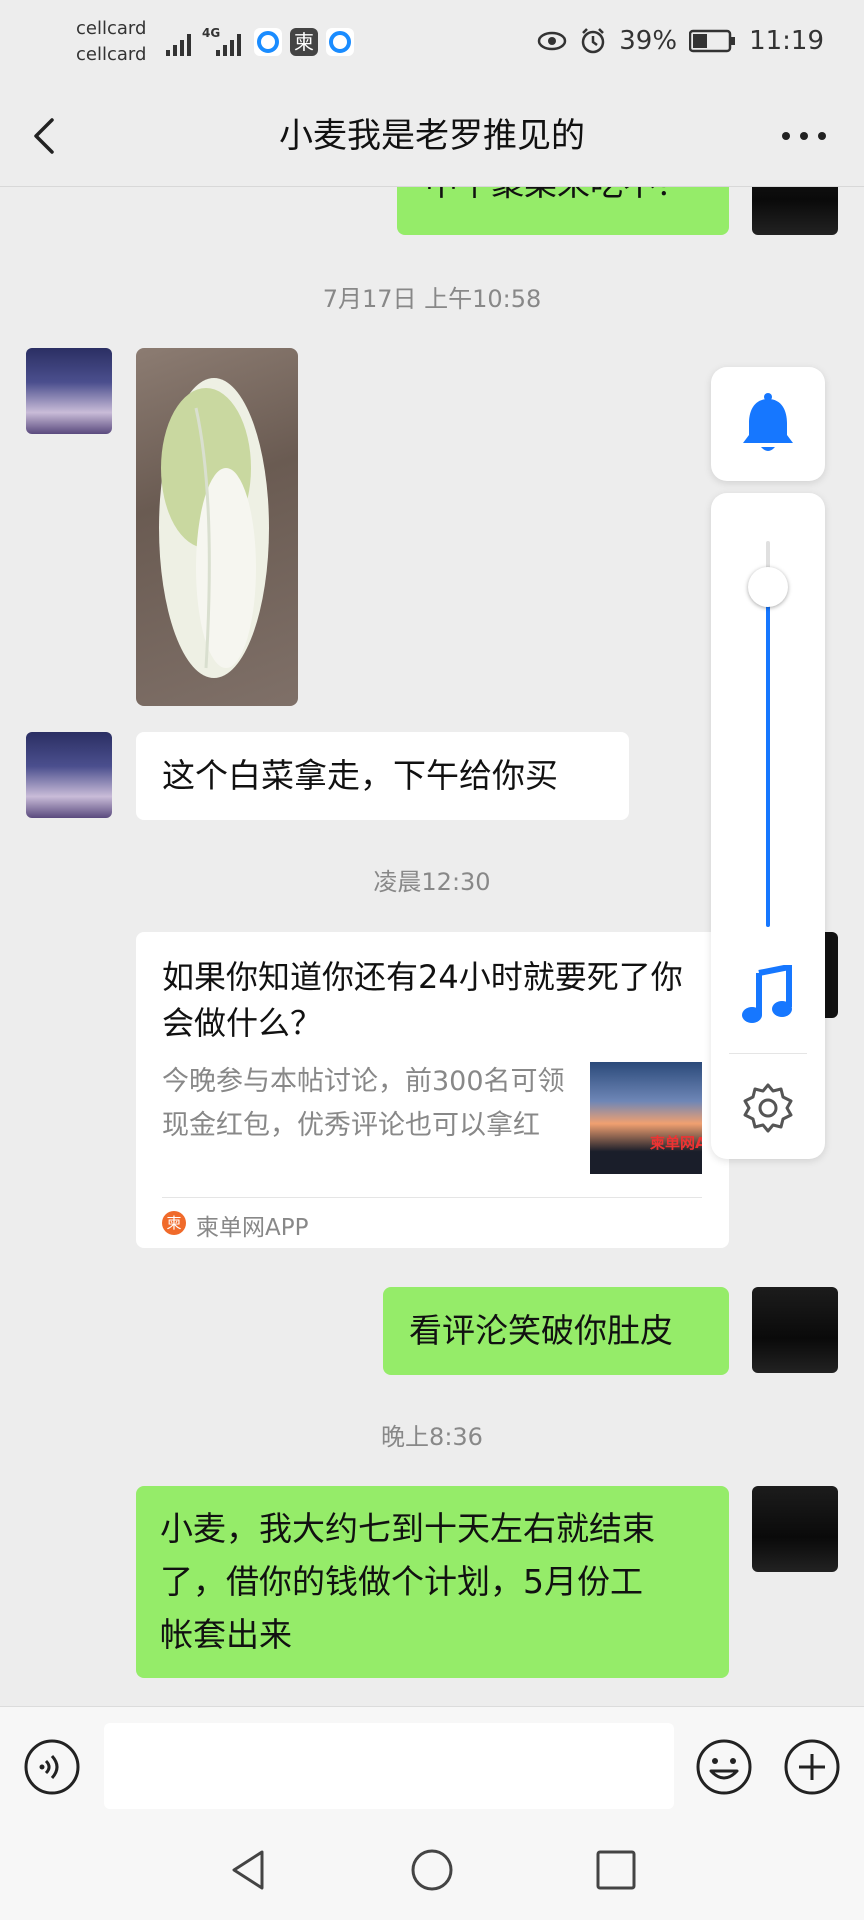 Image resolution: width=864 pixels, height=1920 pixels. What do you see at coordinates (304, 42) in the screenshot?
I see `app-badge-icon: 柬` at bounding box center [304, 42].